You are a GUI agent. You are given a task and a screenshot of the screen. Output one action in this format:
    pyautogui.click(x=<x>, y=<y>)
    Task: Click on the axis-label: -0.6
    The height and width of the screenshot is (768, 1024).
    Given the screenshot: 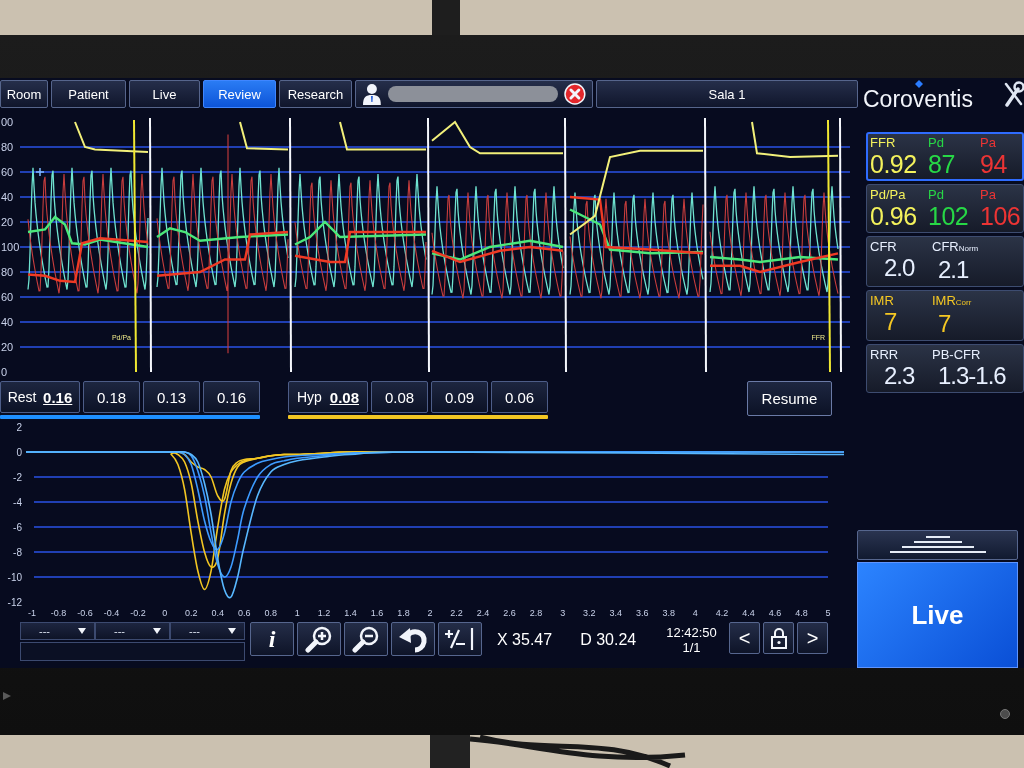 What is the action you would take?
    pyautogui.click(x=85, y=613)
    